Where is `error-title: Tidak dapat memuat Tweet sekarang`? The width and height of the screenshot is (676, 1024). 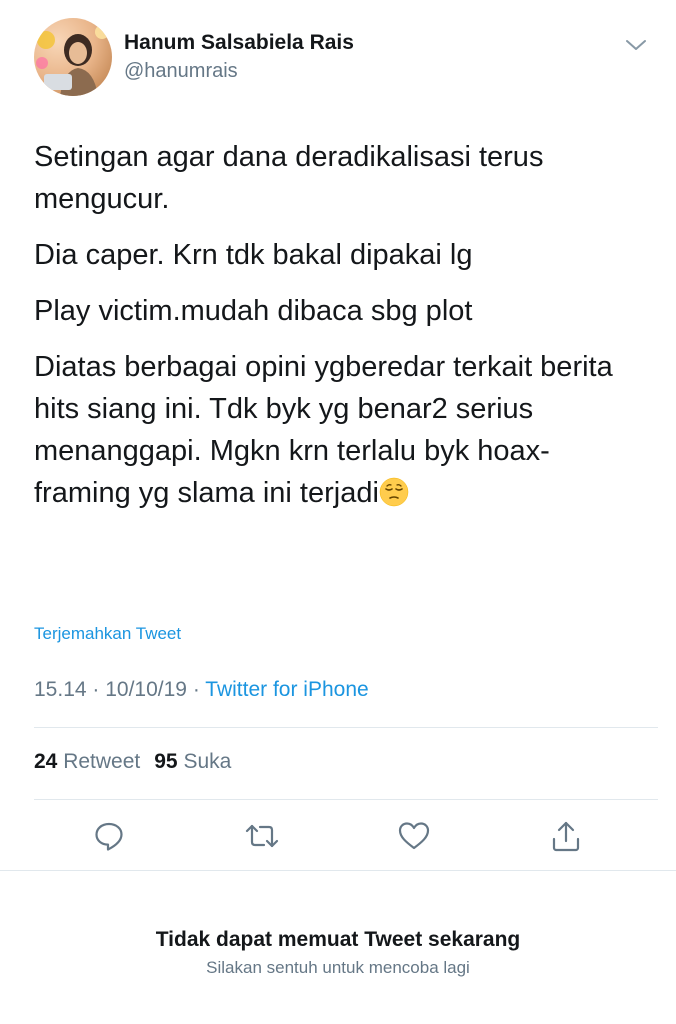
error-title: Tidak dapat memuat Tweet sekarang is located at coordinates (338, 939).